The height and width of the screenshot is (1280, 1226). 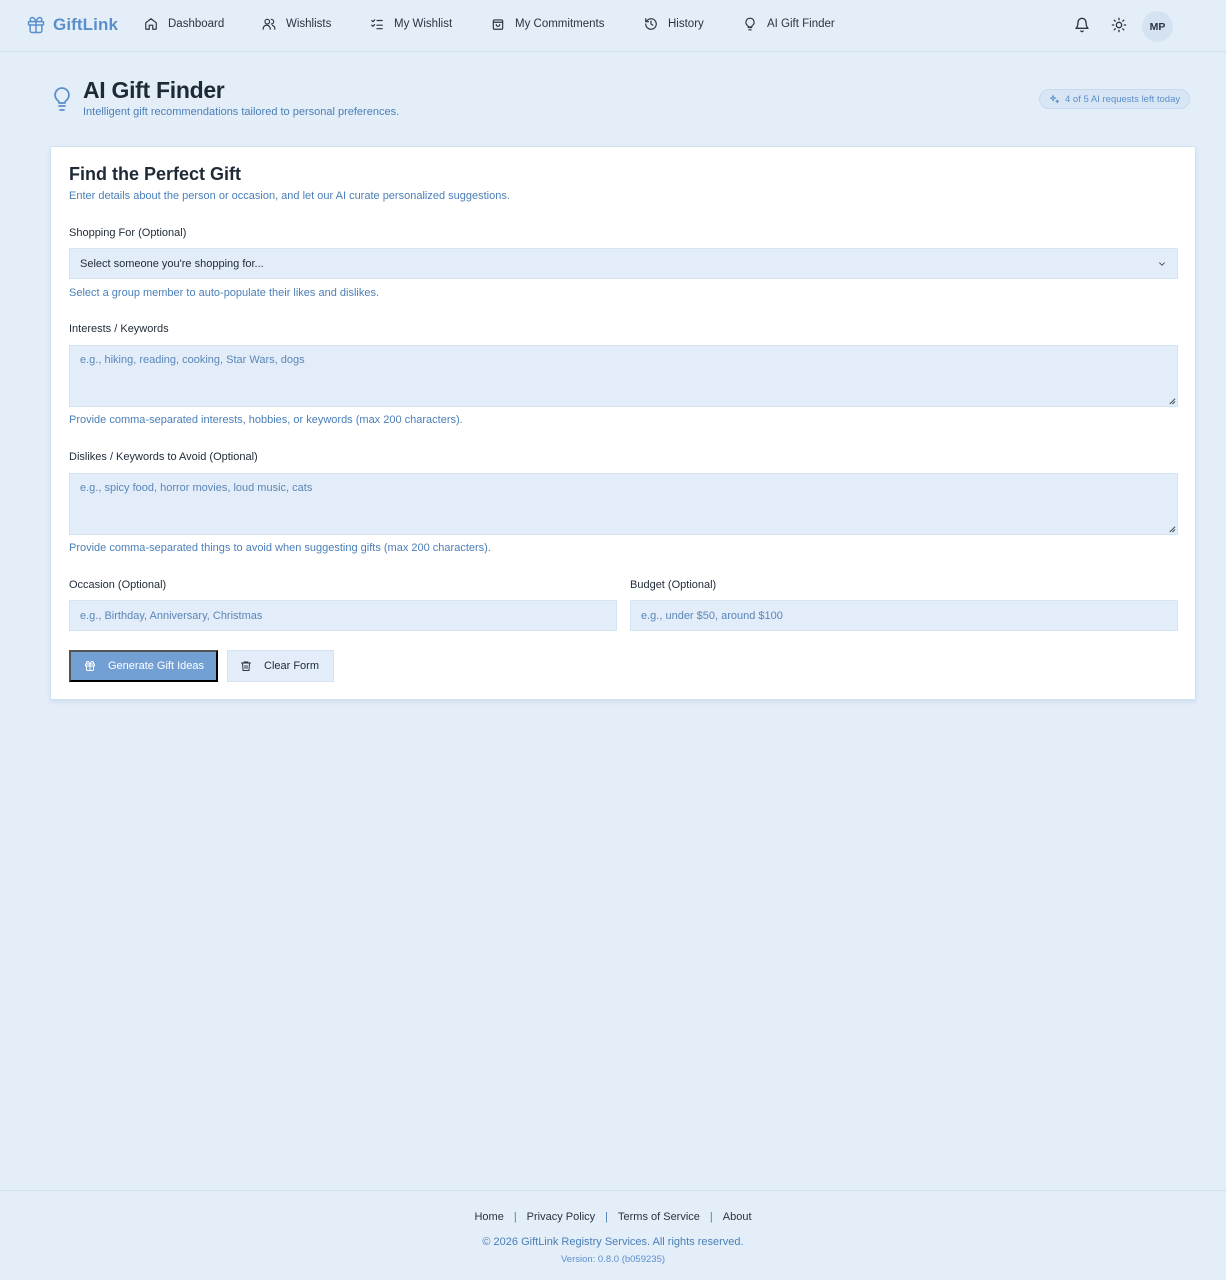 I want to click on sun-icon, so click(x=1119, y=25).